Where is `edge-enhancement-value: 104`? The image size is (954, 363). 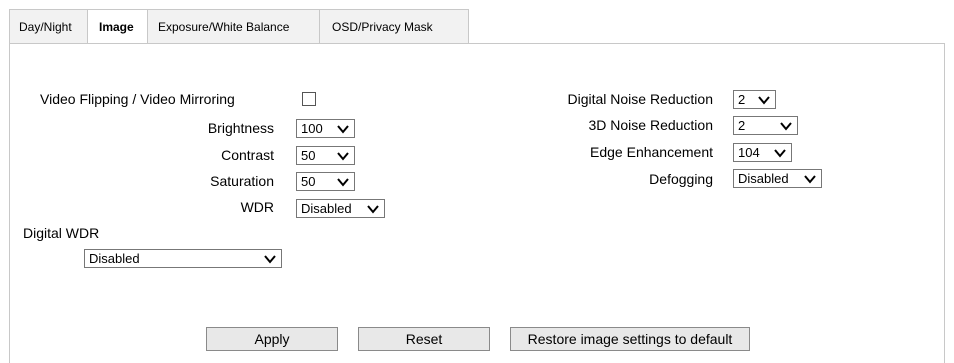
edge-enhancement-value: 104 is located at coordinates (749, 152).